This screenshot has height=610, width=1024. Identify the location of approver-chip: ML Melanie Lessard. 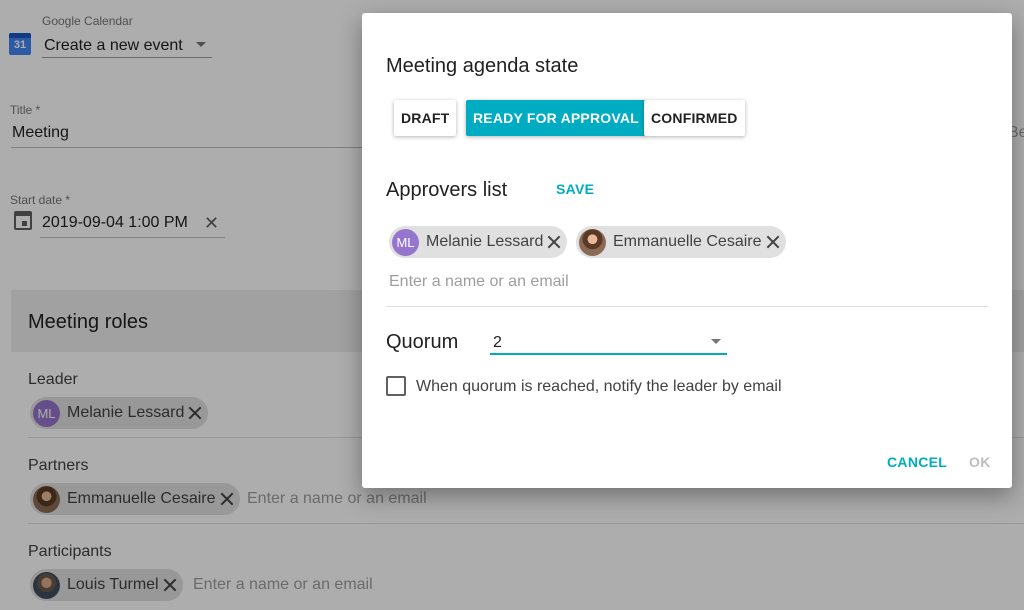
(478, 242).